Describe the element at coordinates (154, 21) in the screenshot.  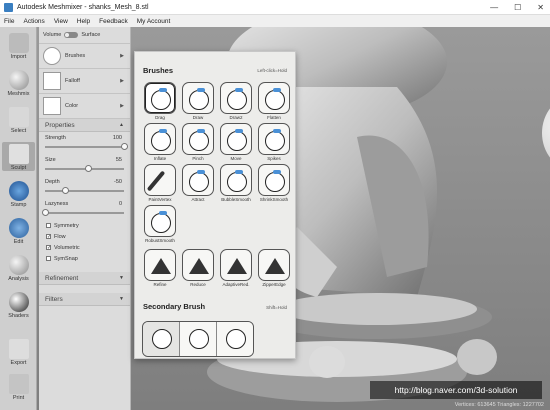
I see `menu-my-account: My Account` at that location.